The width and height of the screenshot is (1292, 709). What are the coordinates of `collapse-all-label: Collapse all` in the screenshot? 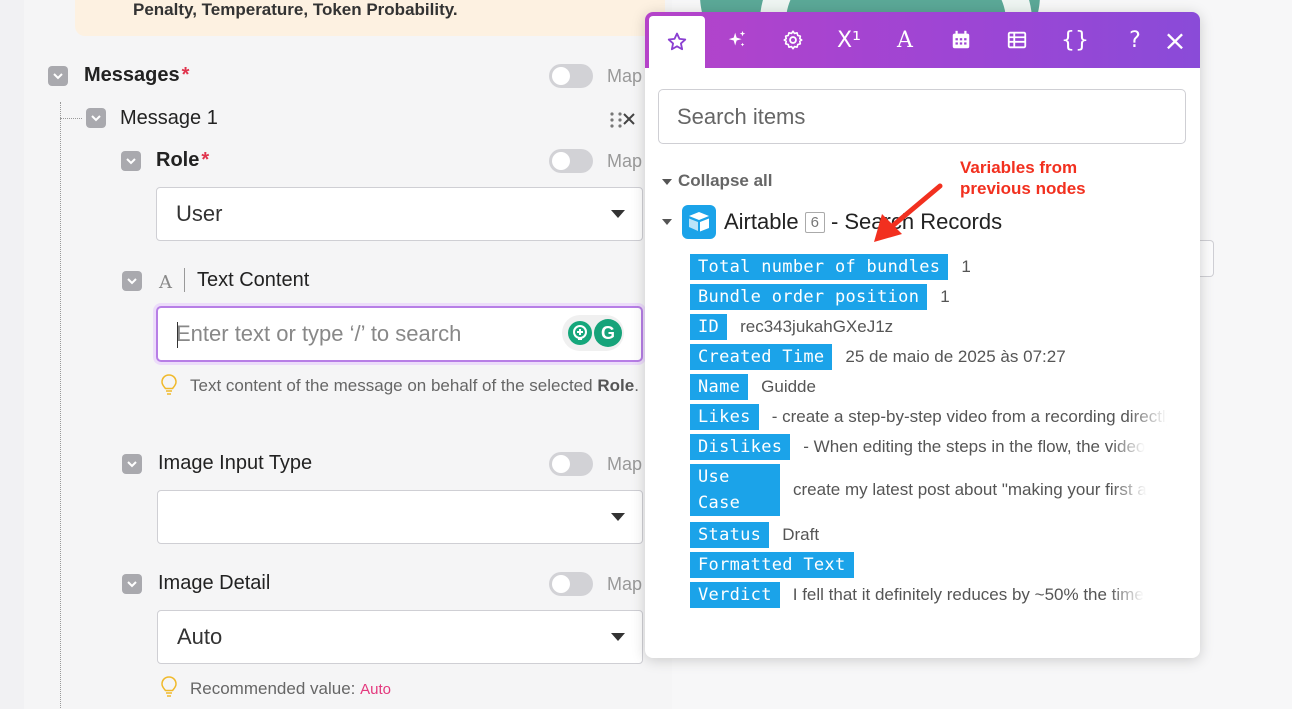 It's located at (725, 180).